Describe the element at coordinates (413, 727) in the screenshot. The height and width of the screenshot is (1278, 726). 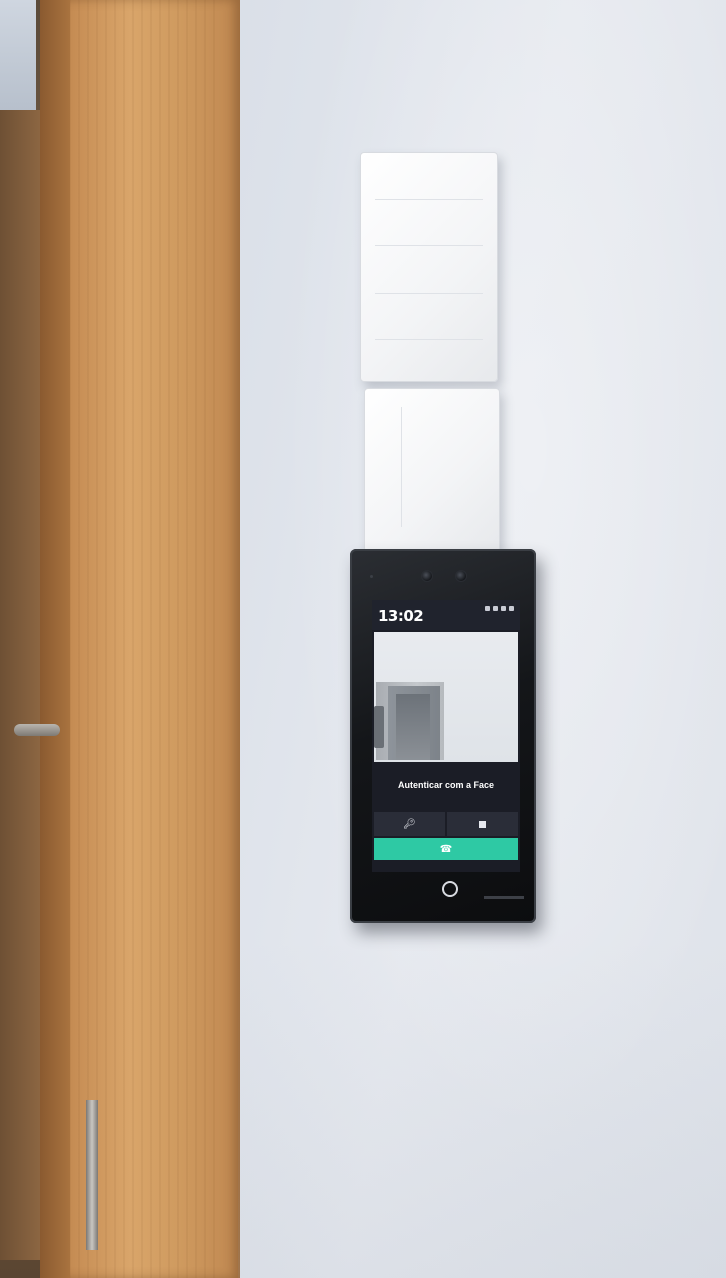
I see `preview-doorway-interior` at that location.